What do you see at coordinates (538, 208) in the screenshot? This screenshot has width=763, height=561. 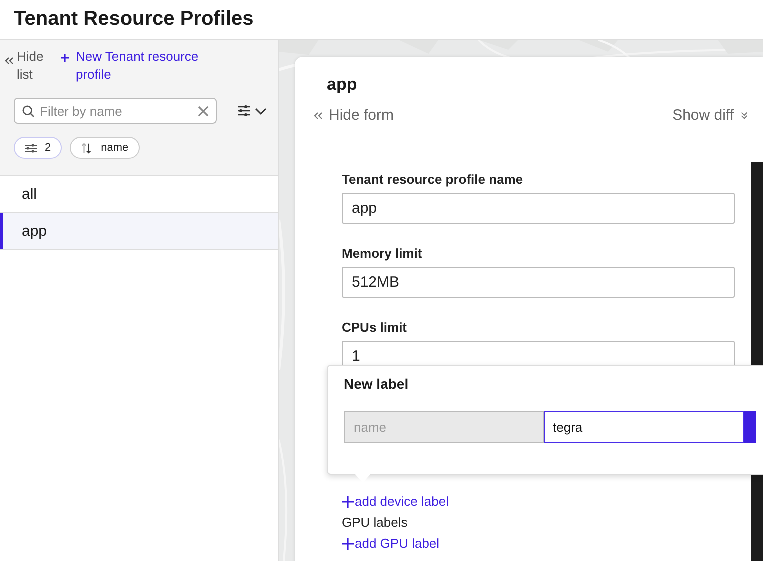 I see `input-field: app` at bounding box center [538, 208].